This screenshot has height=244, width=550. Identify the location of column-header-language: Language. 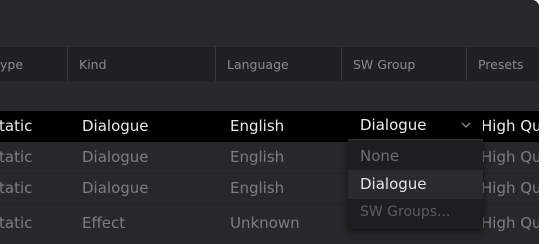
(278, 64).